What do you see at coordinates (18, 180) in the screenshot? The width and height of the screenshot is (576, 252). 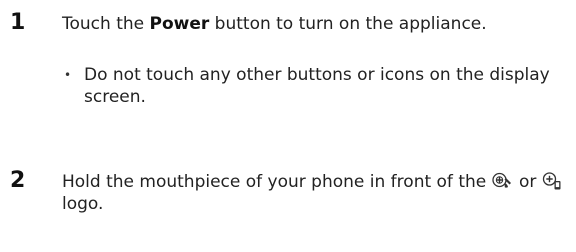 I see `step-number: 2` at bounding box center [18, 180].